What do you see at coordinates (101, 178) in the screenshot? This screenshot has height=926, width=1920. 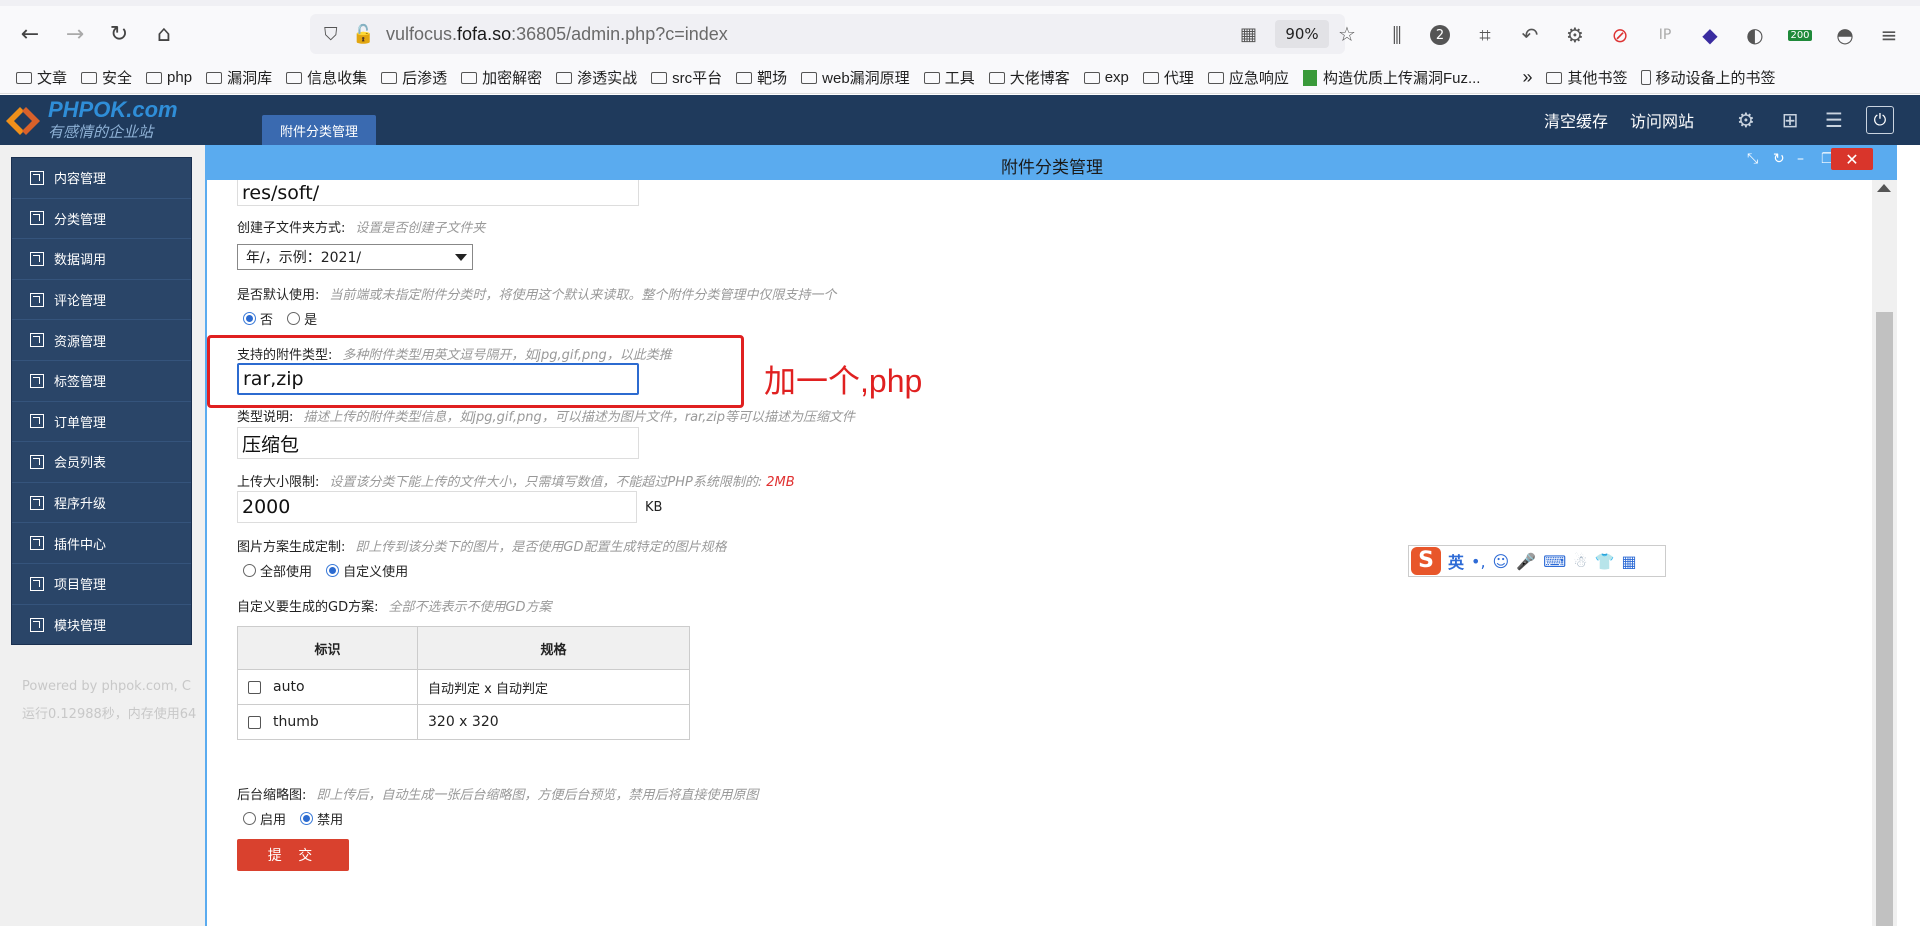 I see `sidebar-item-content: 内容管理` at bounding box center [101, 178].